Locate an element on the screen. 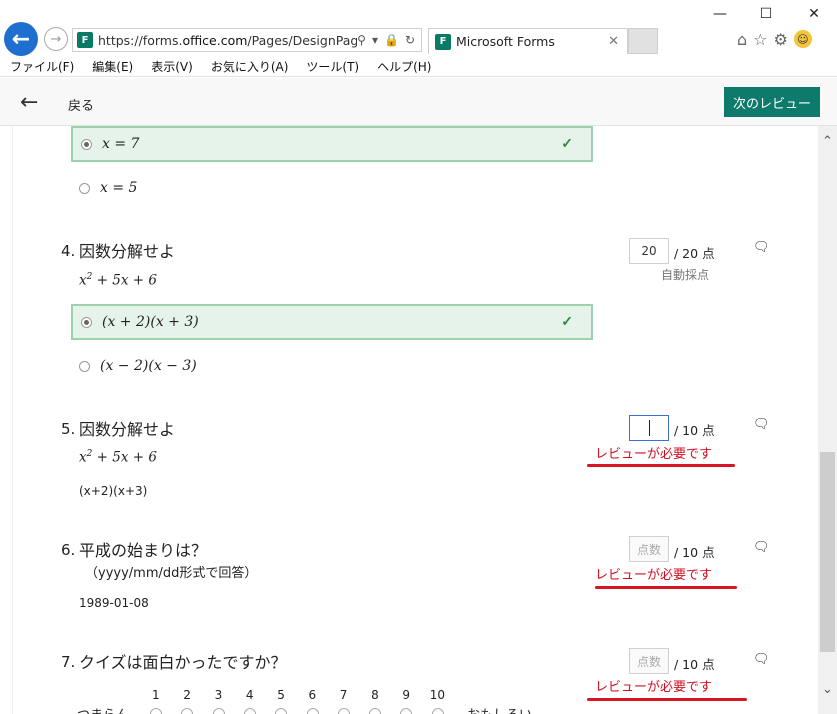  option-correct: x = 7 ✓ is located at coordinates (332, 144).